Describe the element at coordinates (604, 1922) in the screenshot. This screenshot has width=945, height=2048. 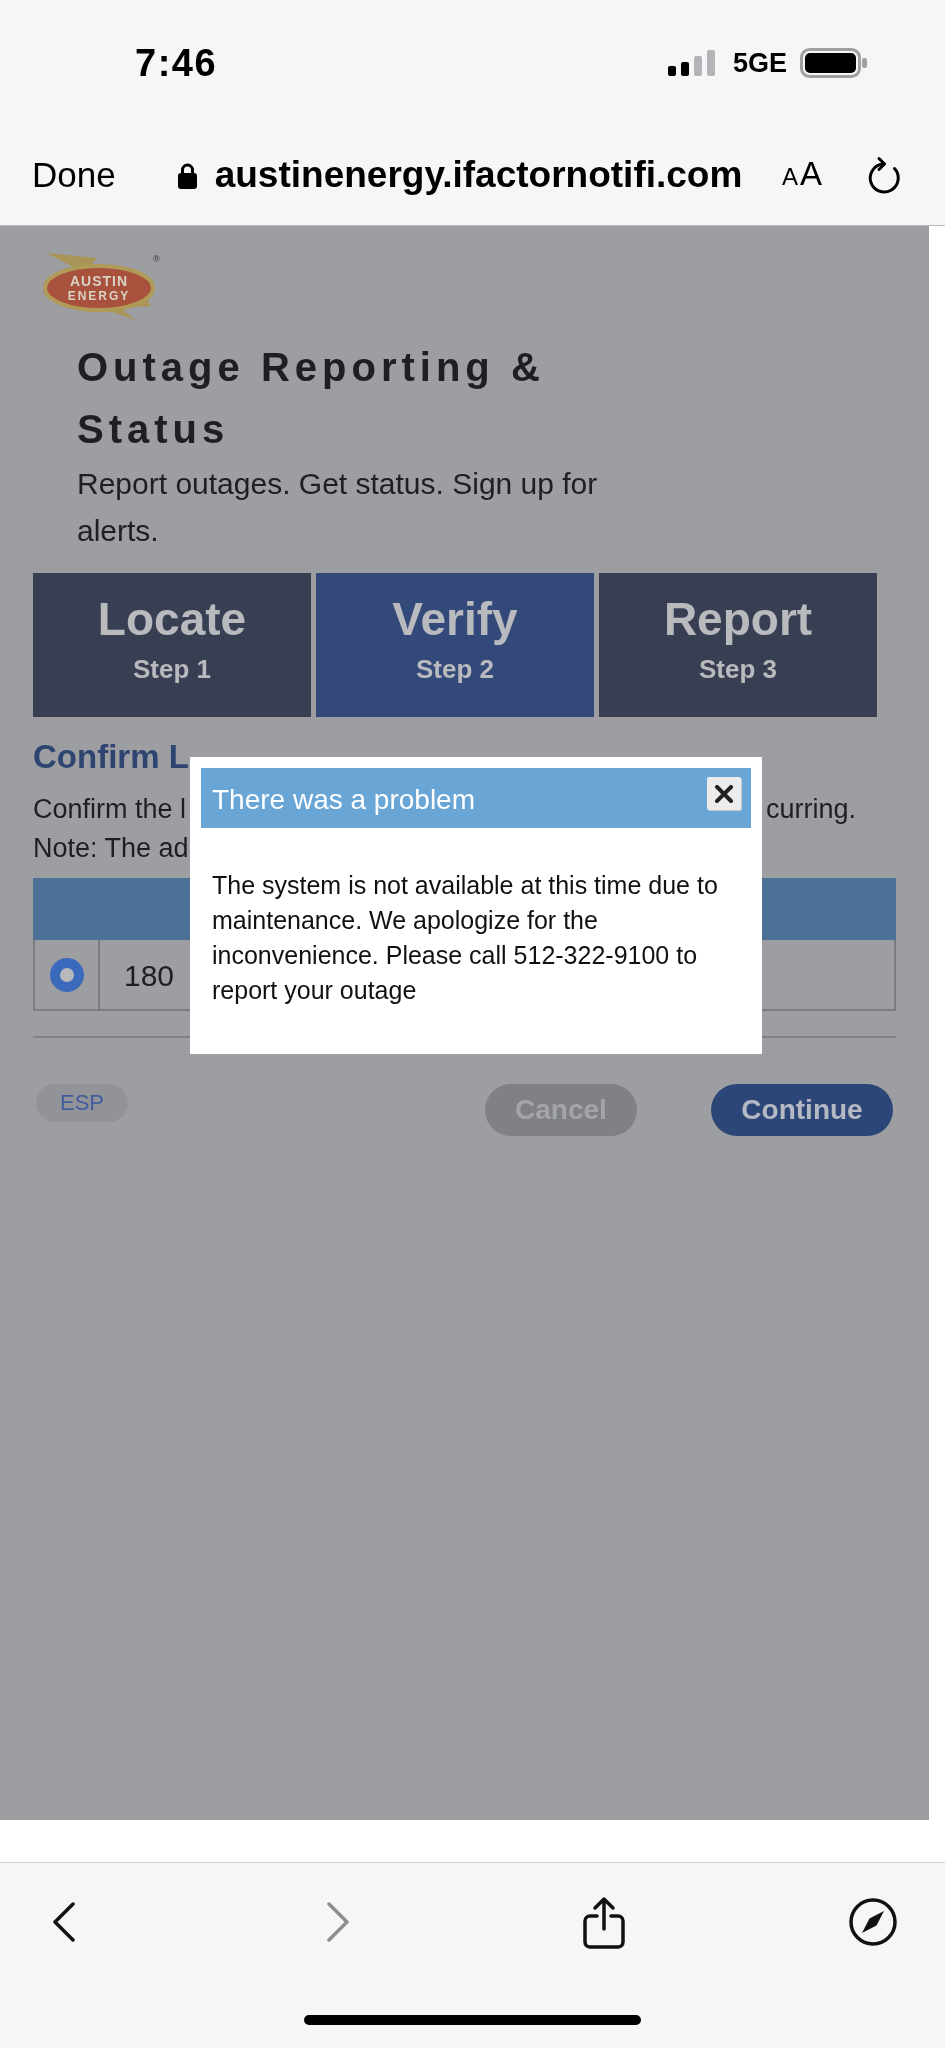
I see `share-icon` at that location.